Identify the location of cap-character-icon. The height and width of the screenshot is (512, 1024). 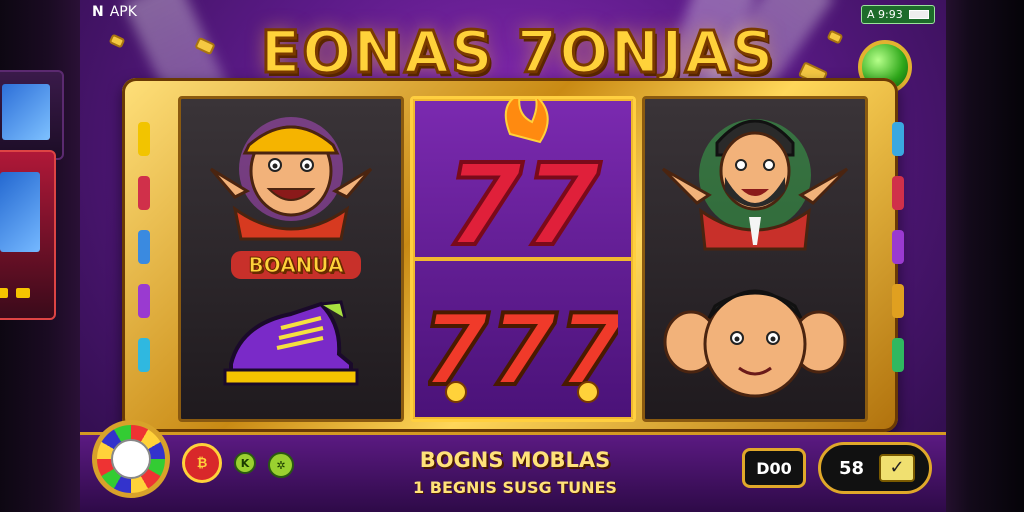
(291, 179).